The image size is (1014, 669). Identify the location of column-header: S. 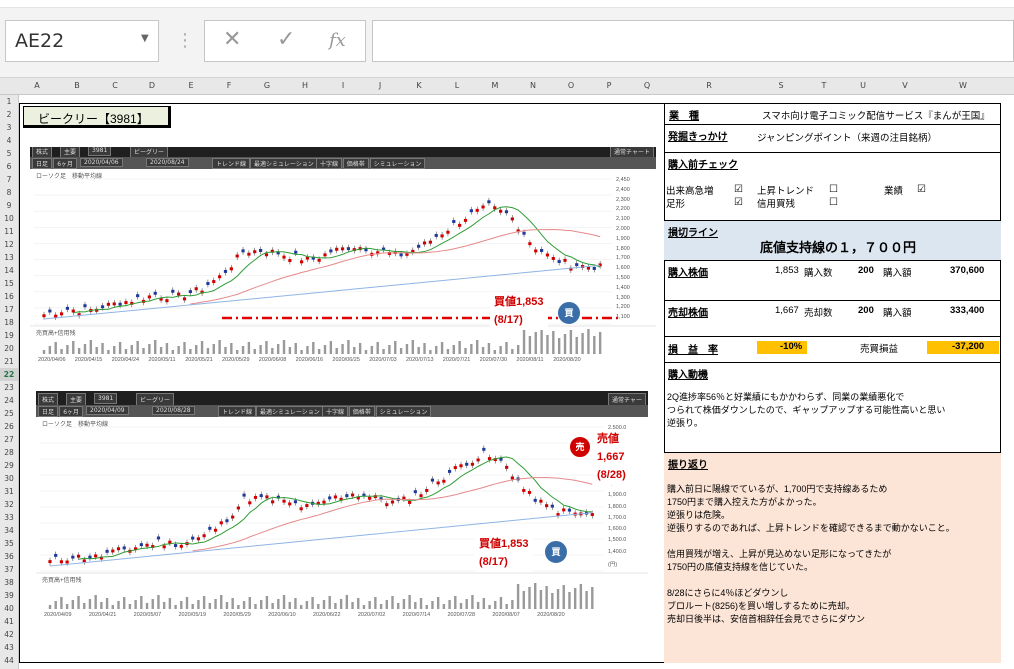
(780, 85).